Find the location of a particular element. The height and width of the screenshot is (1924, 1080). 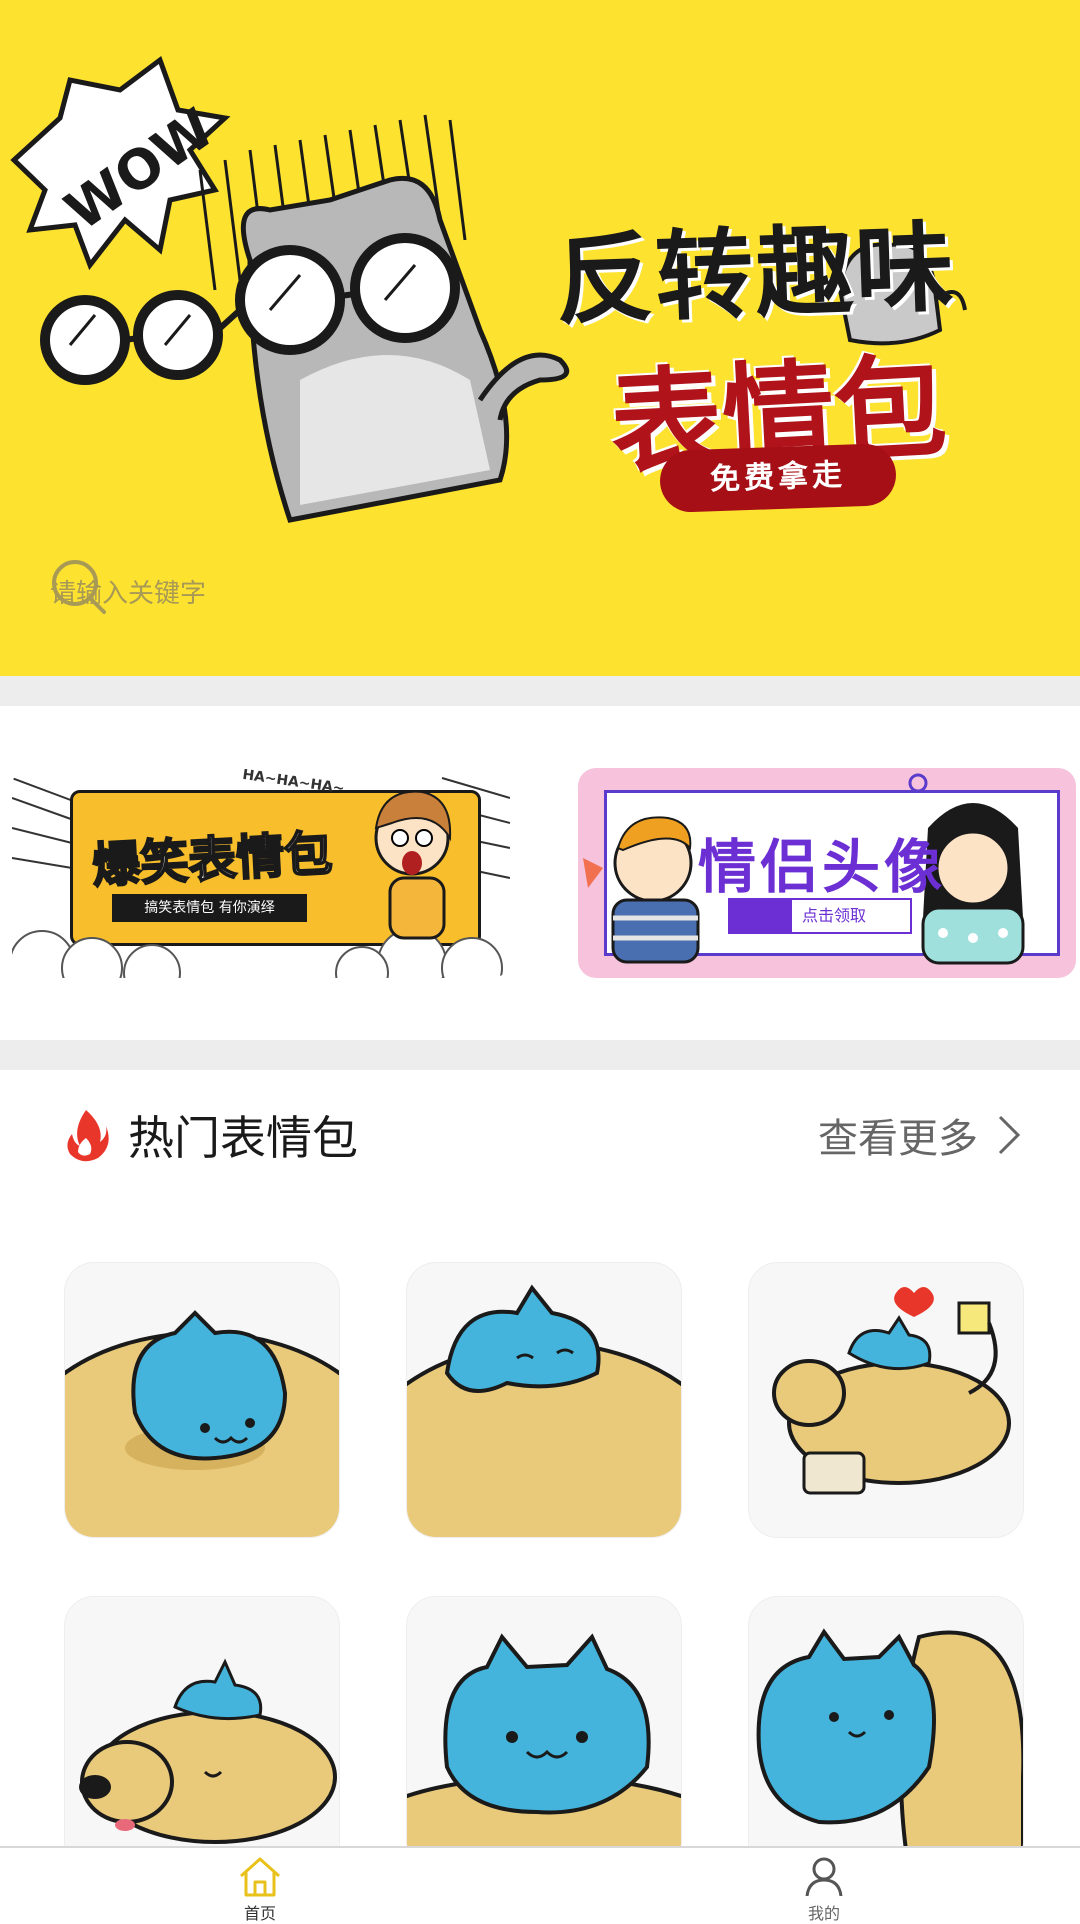

banner-couple-avatars: 情侣头像 点击领取 is located at coordinates (827, 873).